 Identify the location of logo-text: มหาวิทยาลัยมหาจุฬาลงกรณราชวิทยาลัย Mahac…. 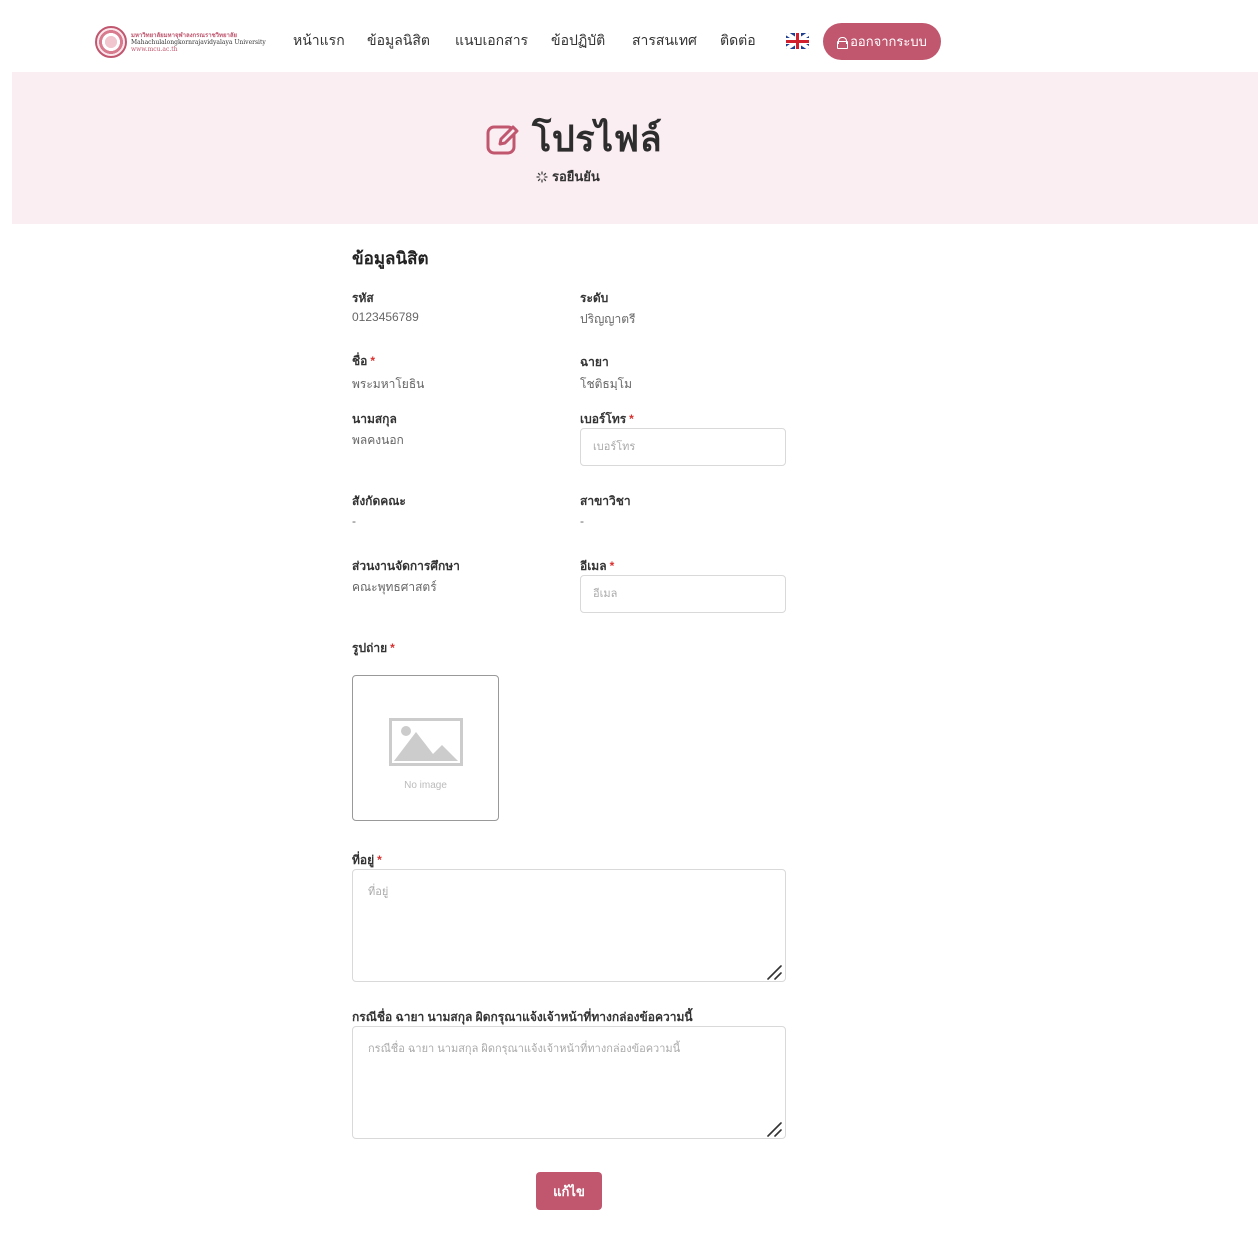
(198, 42).